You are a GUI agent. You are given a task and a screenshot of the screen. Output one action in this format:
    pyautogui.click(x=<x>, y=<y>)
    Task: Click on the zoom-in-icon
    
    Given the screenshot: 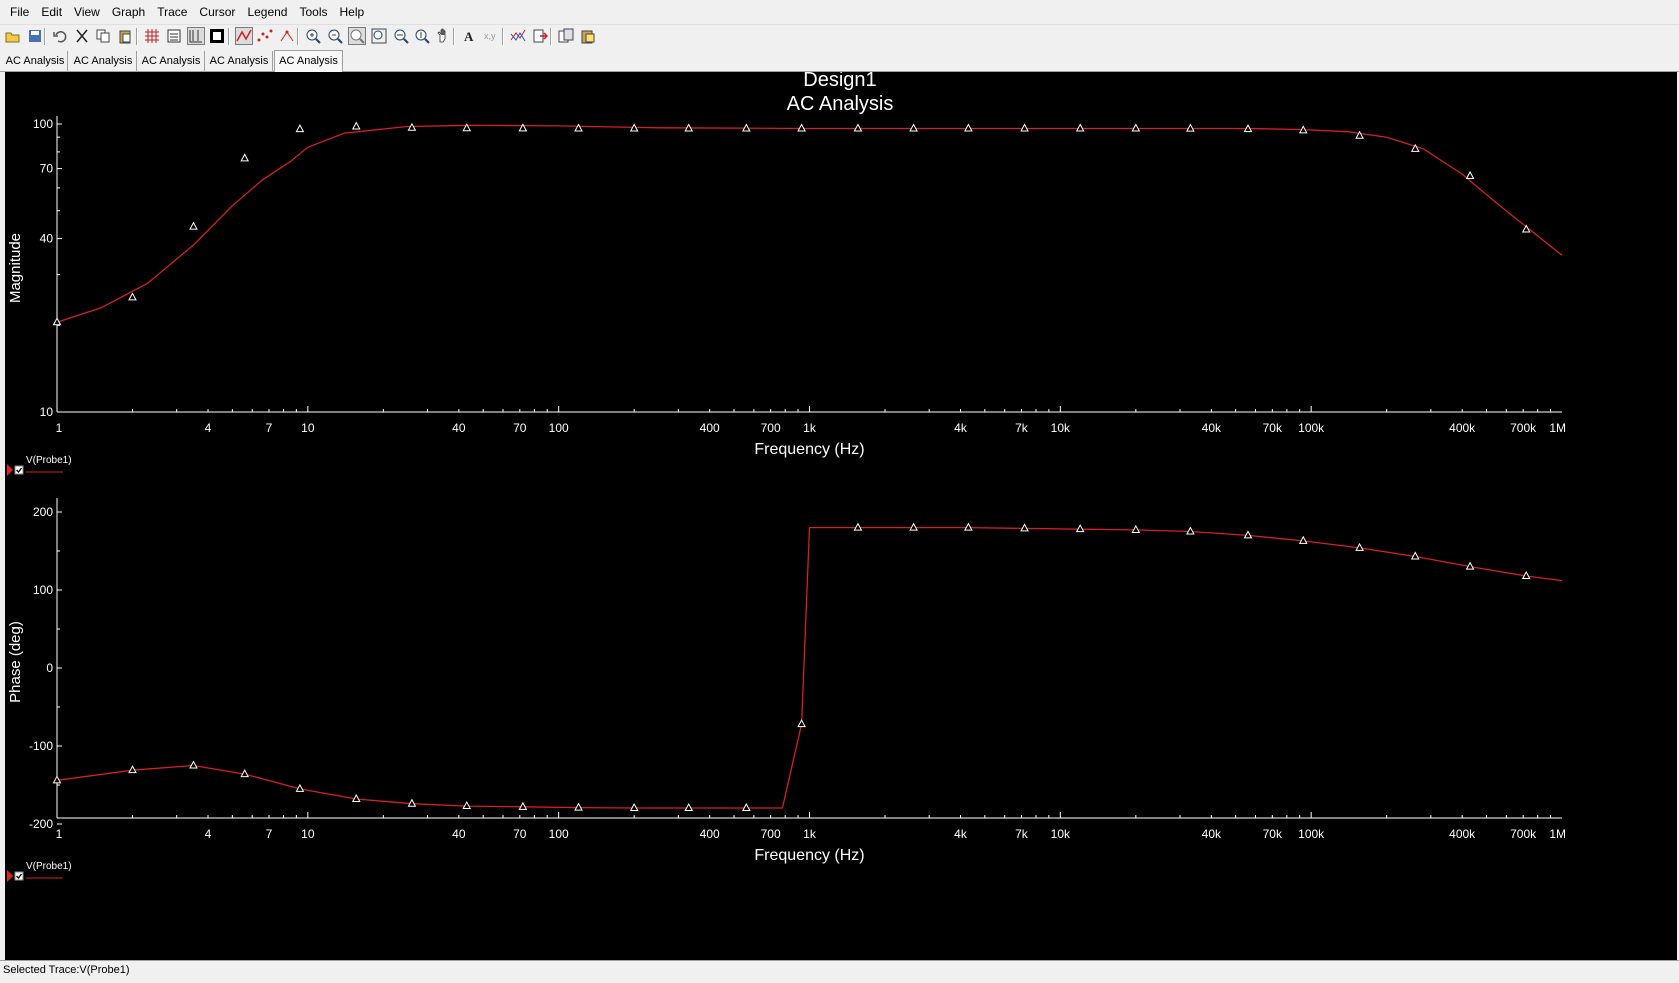 What is the action you would take?
    pyautogui.click(x=313, y=36)
    